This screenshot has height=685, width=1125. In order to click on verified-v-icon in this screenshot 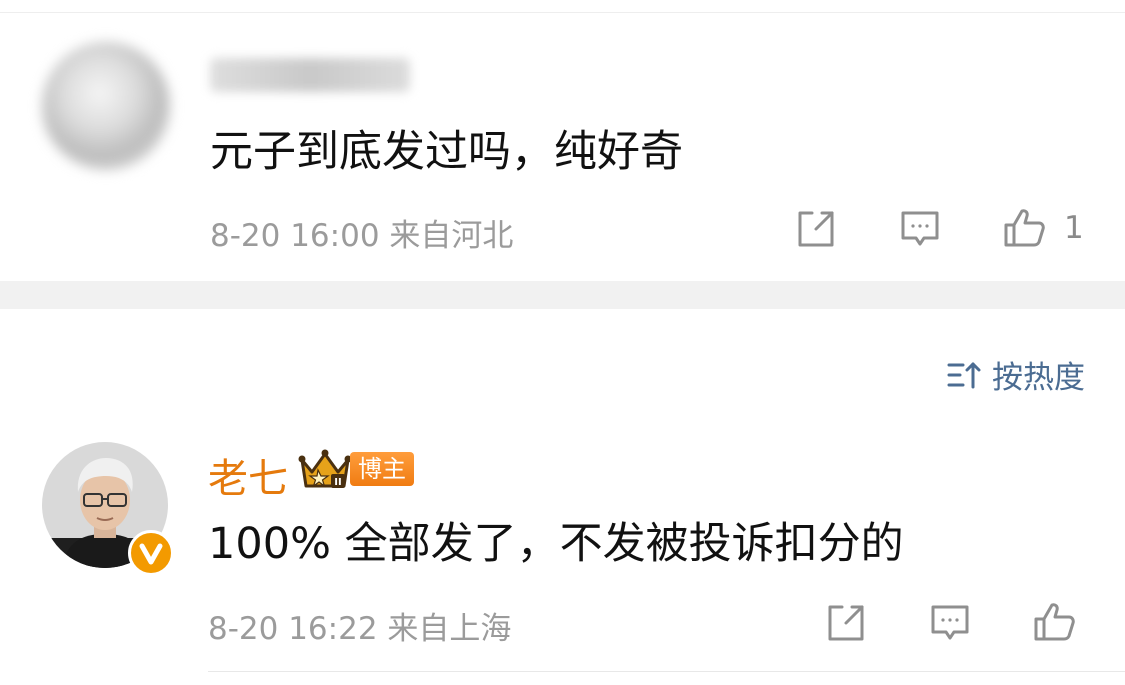, I will do `click(151, 553)`.